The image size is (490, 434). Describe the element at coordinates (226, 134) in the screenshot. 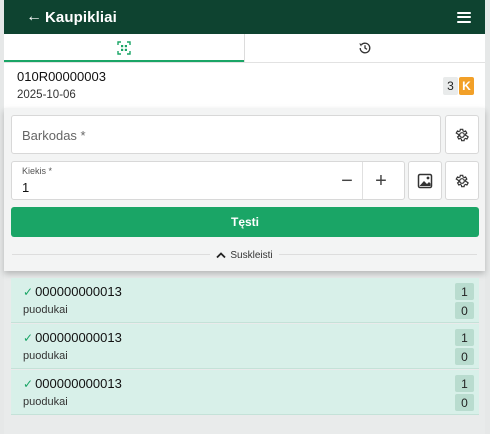

I see `barcode-input: Barkodas *` at that location.